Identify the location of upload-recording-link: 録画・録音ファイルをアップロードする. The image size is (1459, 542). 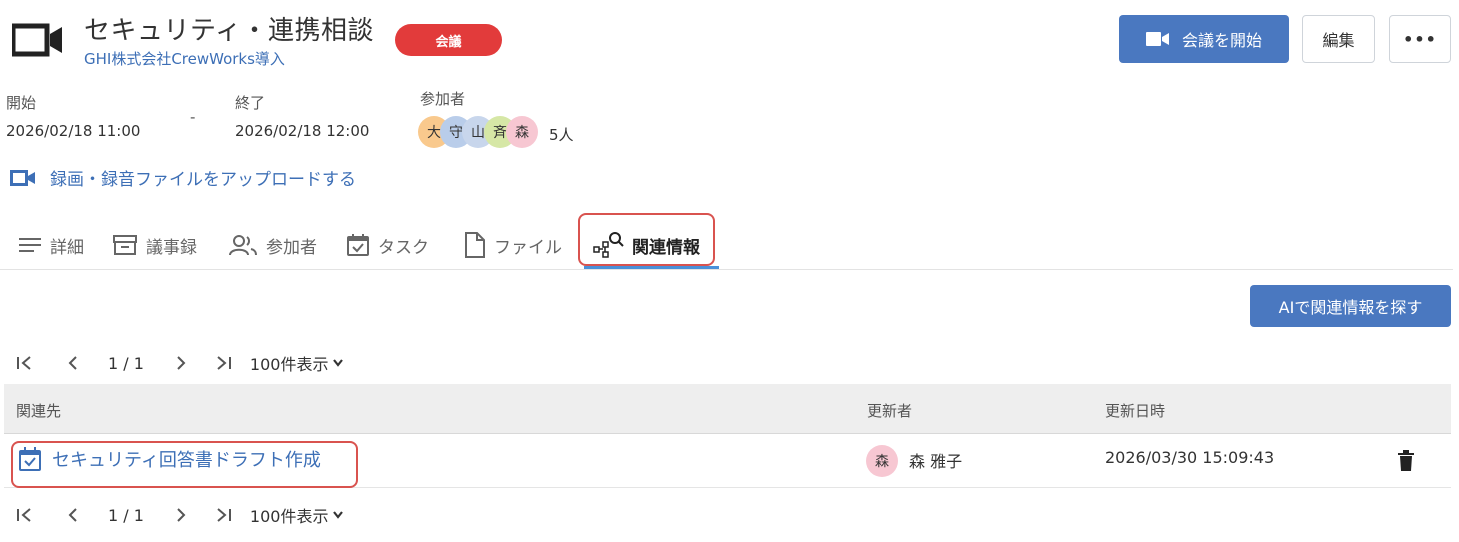
(183, 177).